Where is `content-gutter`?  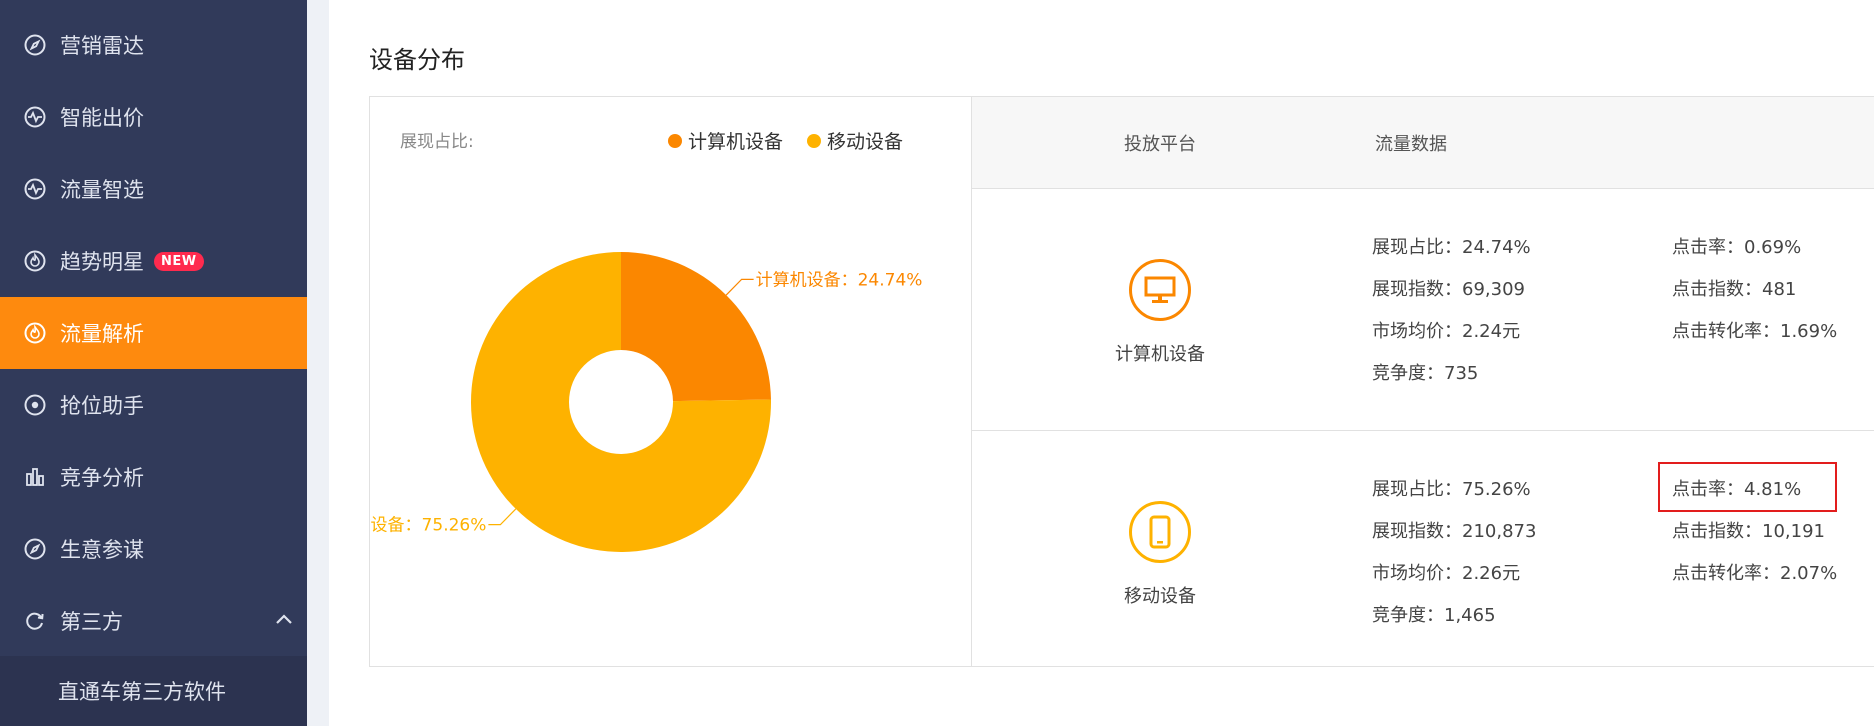 content-gutter is located at coordinates (318, 363).